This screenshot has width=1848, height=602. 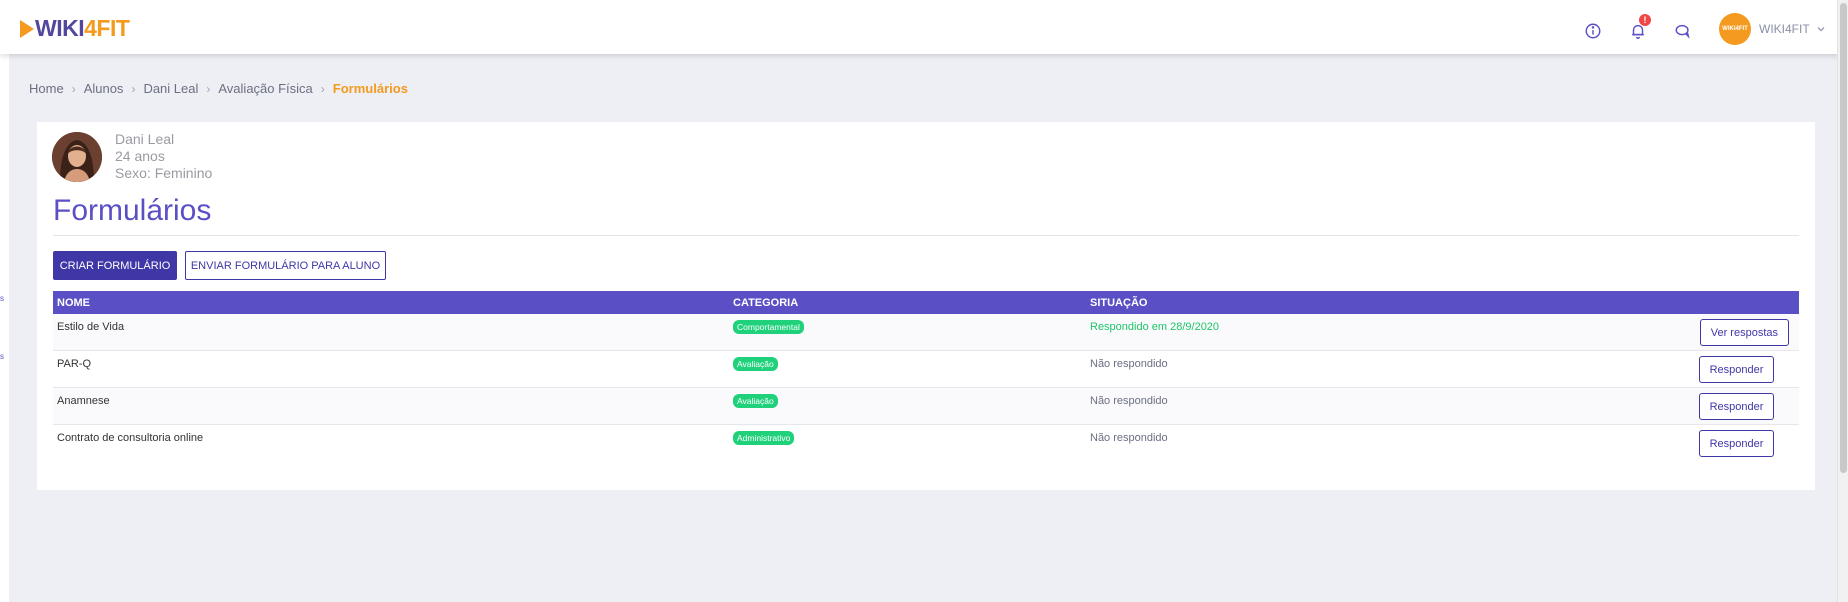 I want to click on student-avatar, so click(x=77, y=157).